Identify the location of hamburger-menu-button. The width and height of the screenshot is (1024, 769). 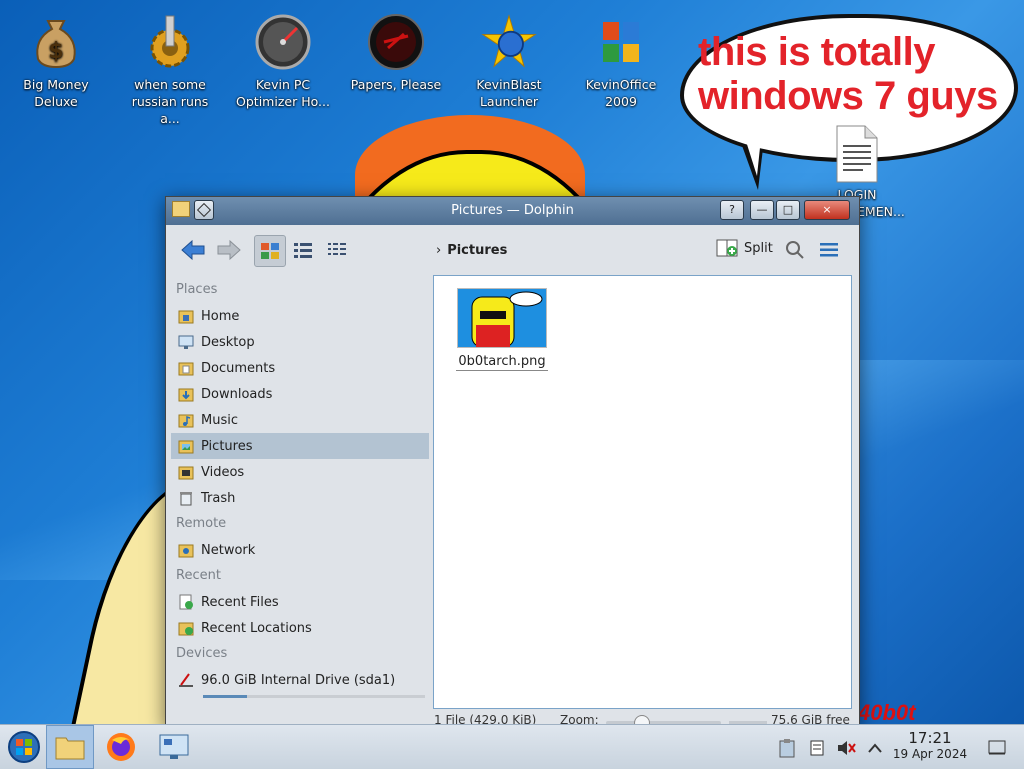
(829, 250).